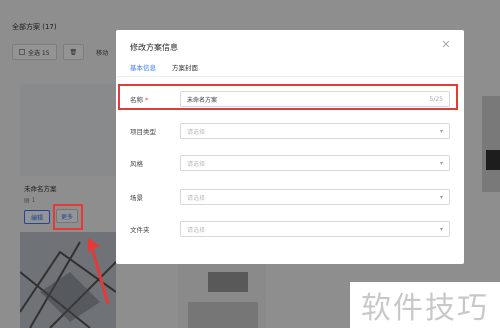  I want to click on style-placeholder: 请选择, so click(196, 164).